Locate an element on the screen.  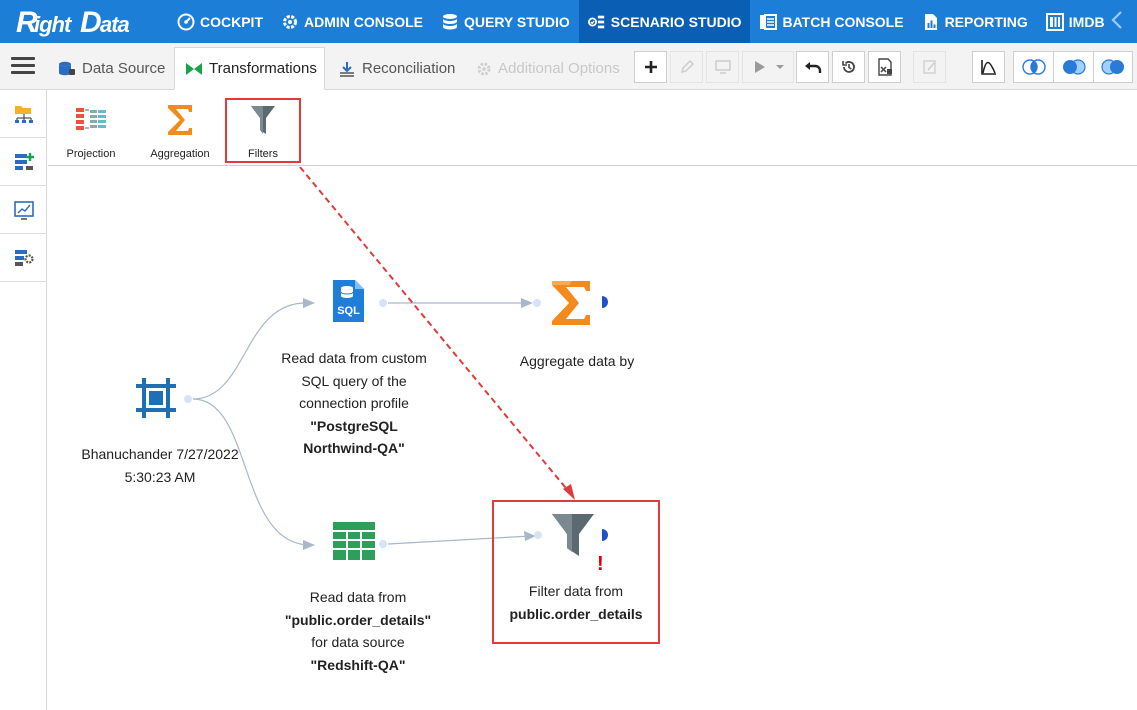
additional-options-icon is located at coordinates (484, 69).